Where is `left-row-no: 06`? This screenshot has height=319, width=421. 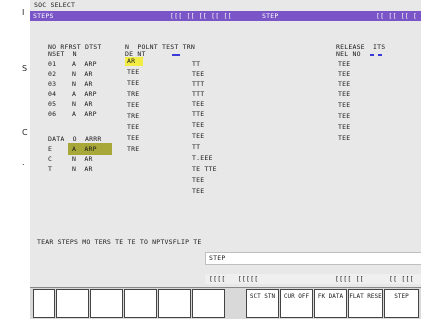
left-row-no: 06 is located at coordinates (52, 114).